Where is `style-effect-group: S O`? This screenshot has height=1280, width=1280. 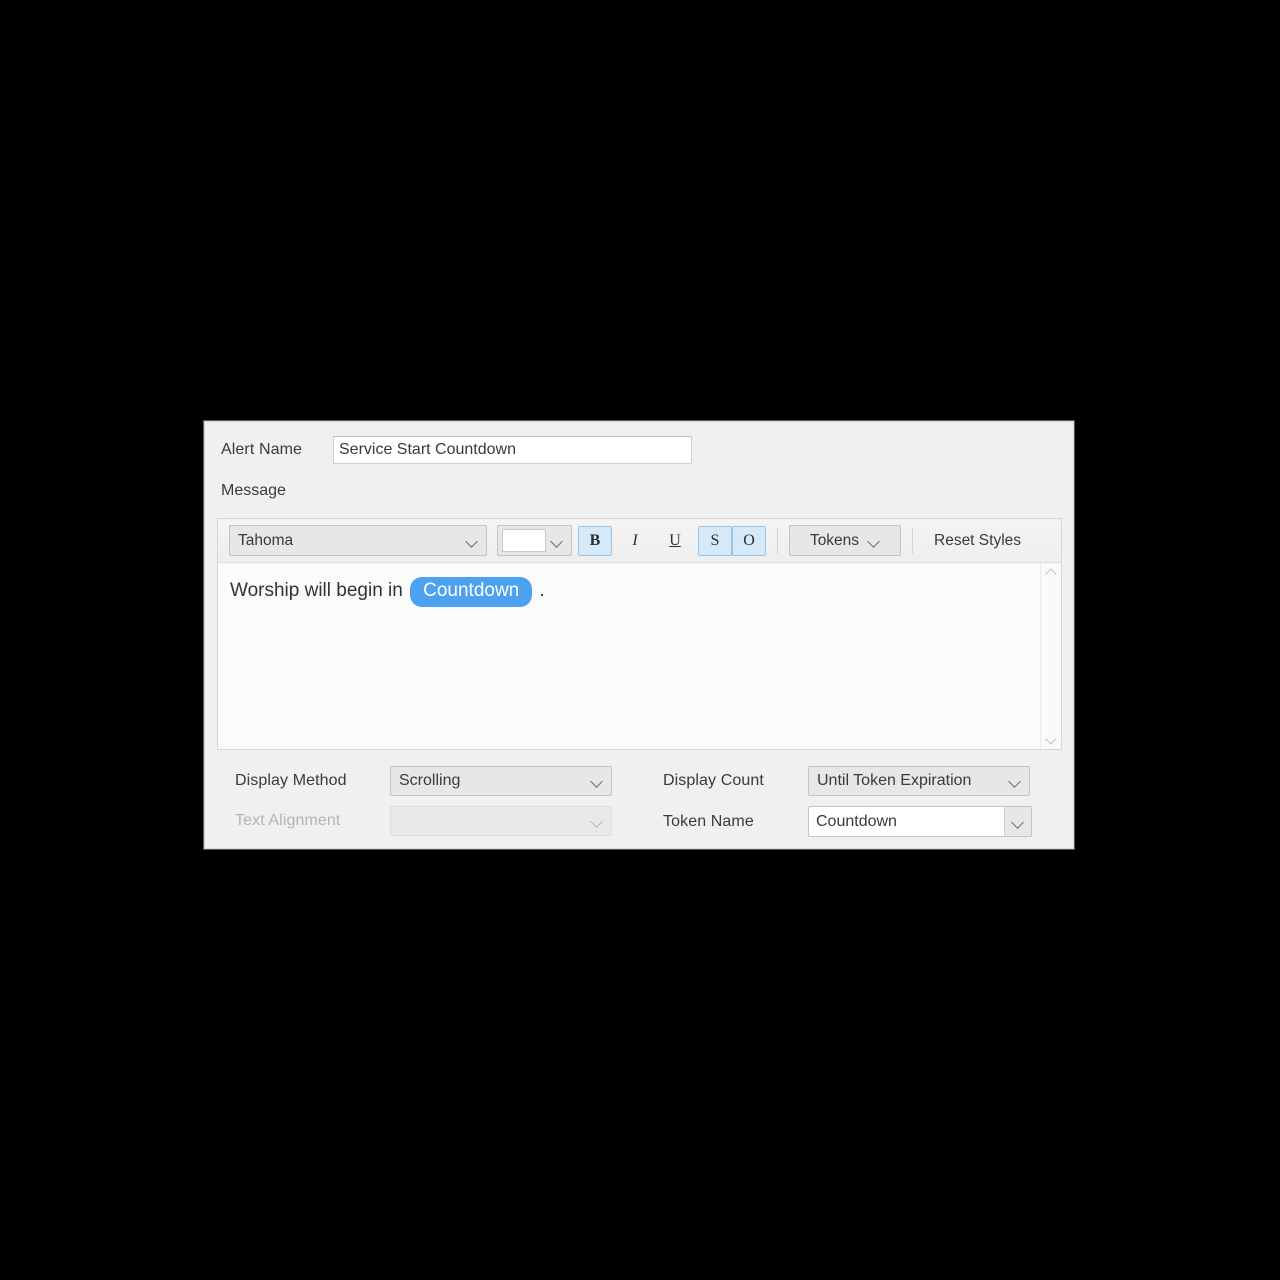
style-effect-group: S O is located at coordinates (729, 540).